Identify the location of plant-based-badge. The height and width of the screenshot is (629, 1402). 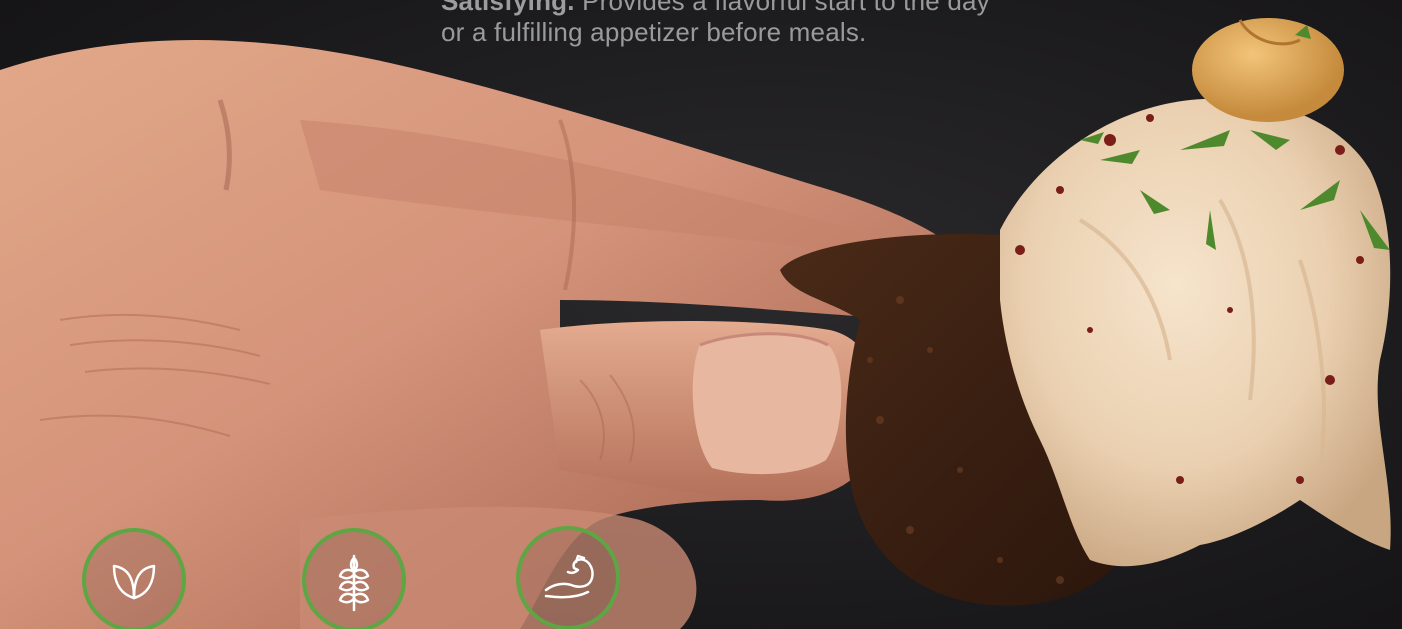
(134, 578).